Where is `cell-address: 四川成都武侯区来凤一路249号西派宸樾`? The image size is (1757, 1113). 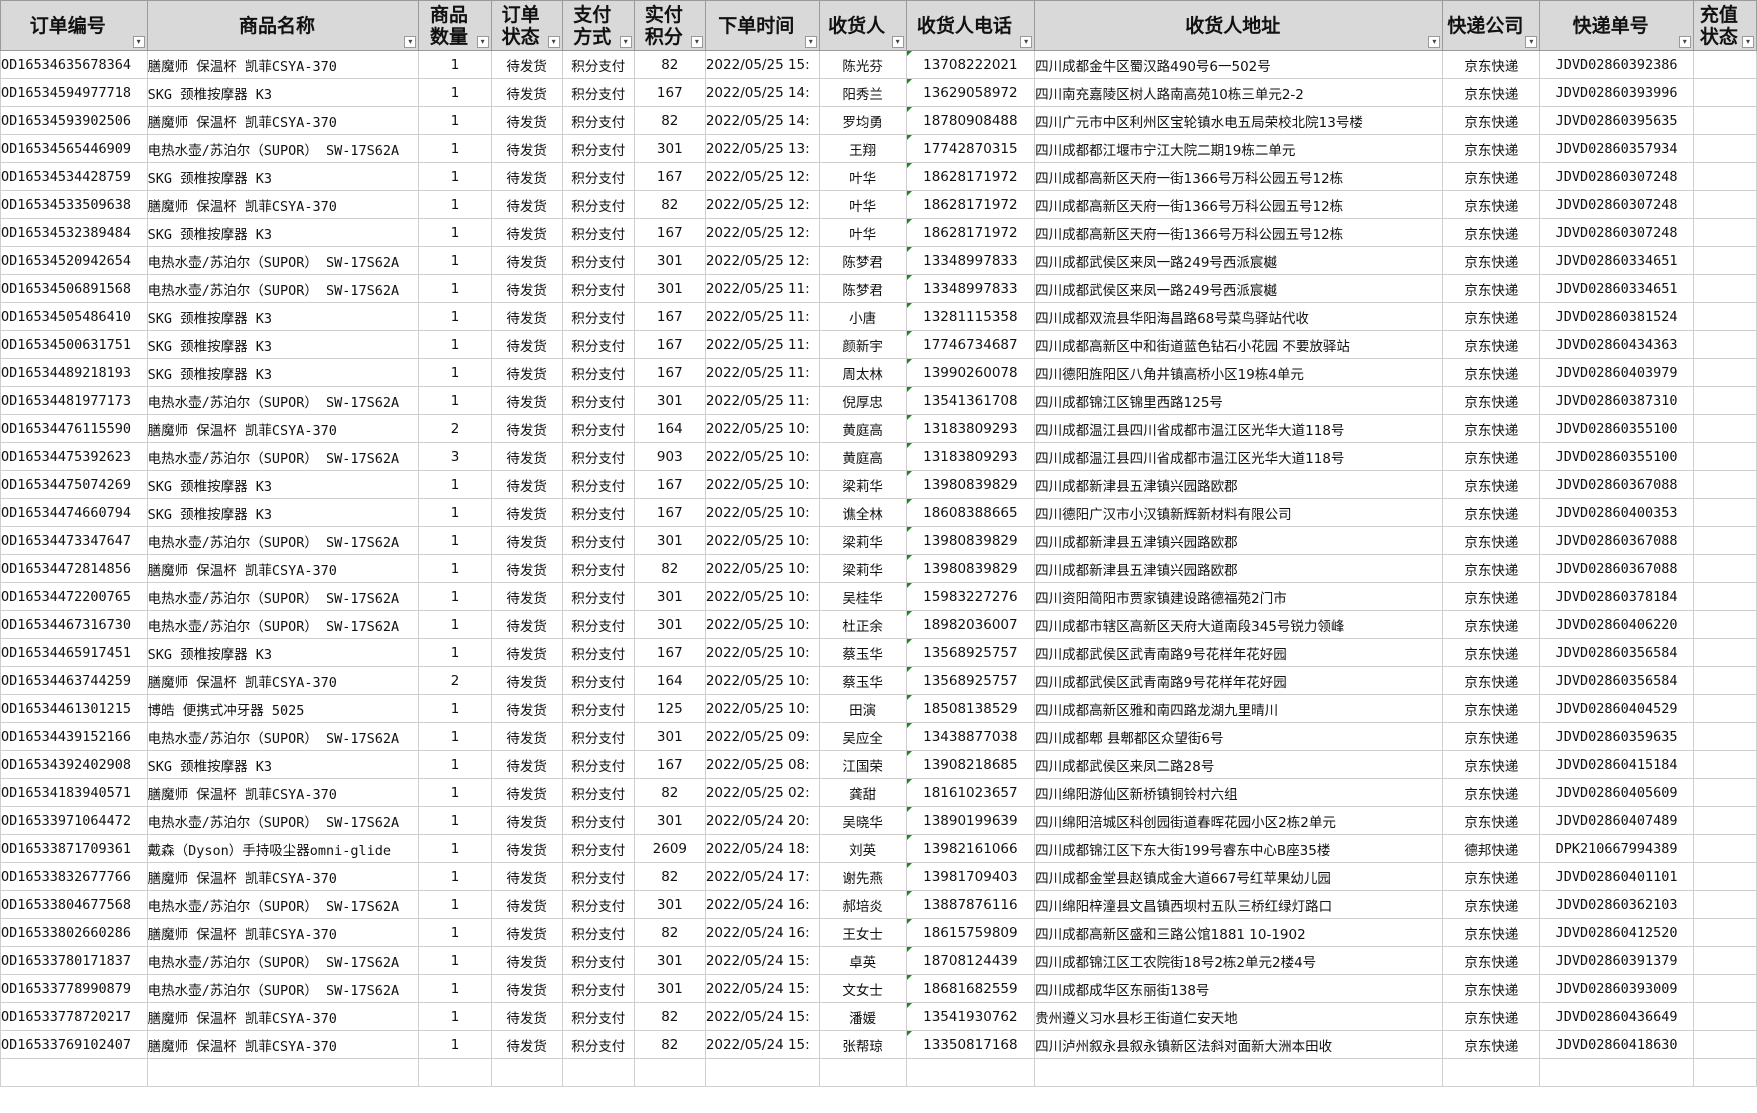 cell-address: 四川成都武侯区来凤一路249号西派宸樾 is located at coordinates (1239, 260).